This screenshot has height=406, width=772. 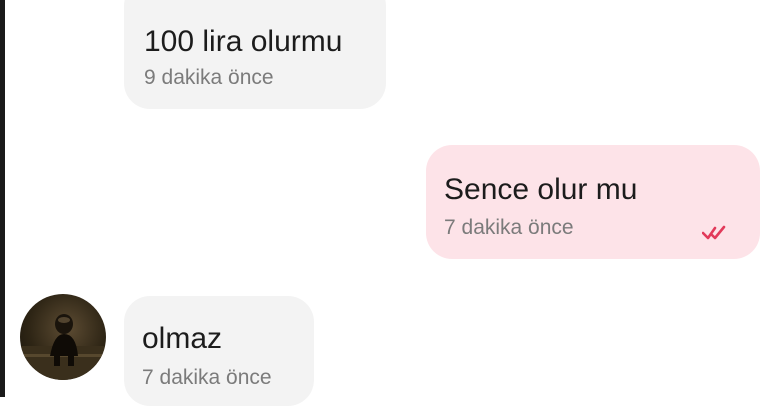 I want to click on message-bubble-incoming: 100 lira olurmu 9 dakika önce, so click(x=255, y=54).